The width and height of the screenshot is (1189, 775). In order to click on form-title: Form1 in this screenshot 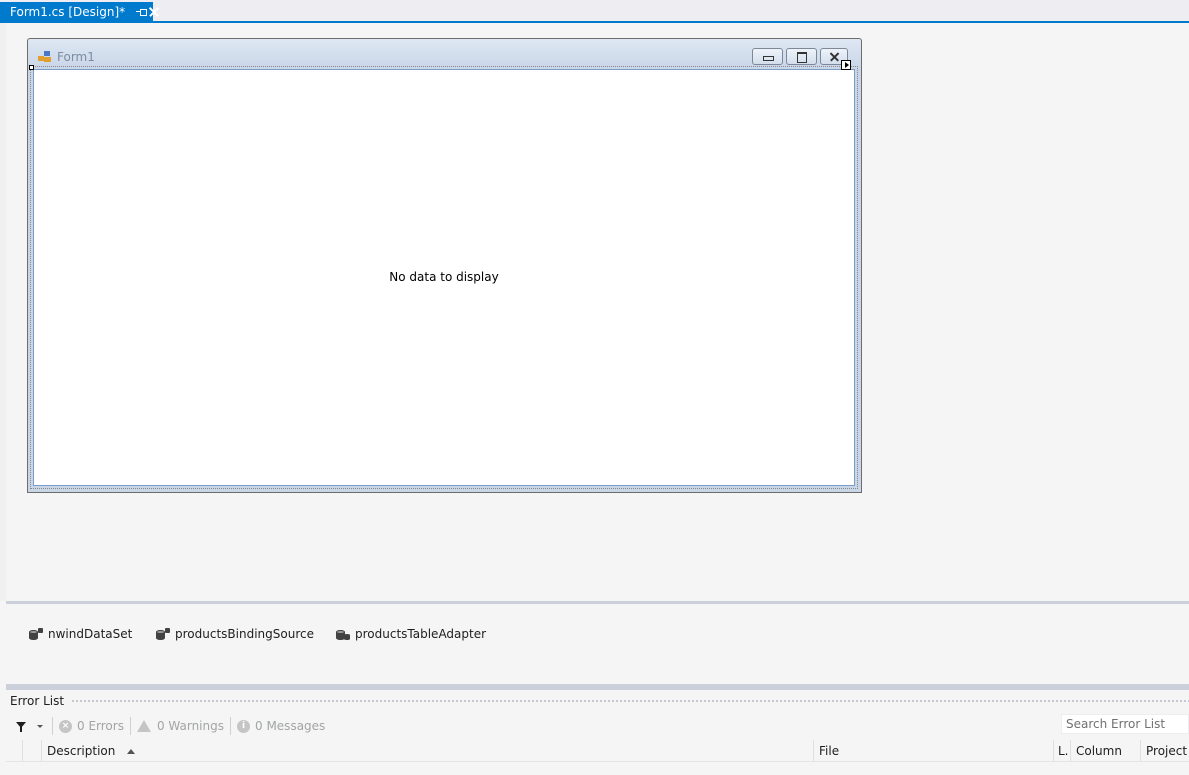, I will do `click(76, 57)`.